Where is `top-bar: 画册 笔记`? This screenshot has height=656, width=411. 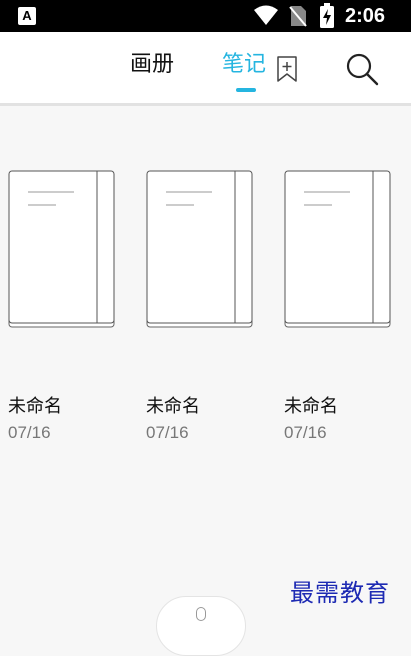 top-bar: 画册 笔记 is located at coordinates (205, 69).